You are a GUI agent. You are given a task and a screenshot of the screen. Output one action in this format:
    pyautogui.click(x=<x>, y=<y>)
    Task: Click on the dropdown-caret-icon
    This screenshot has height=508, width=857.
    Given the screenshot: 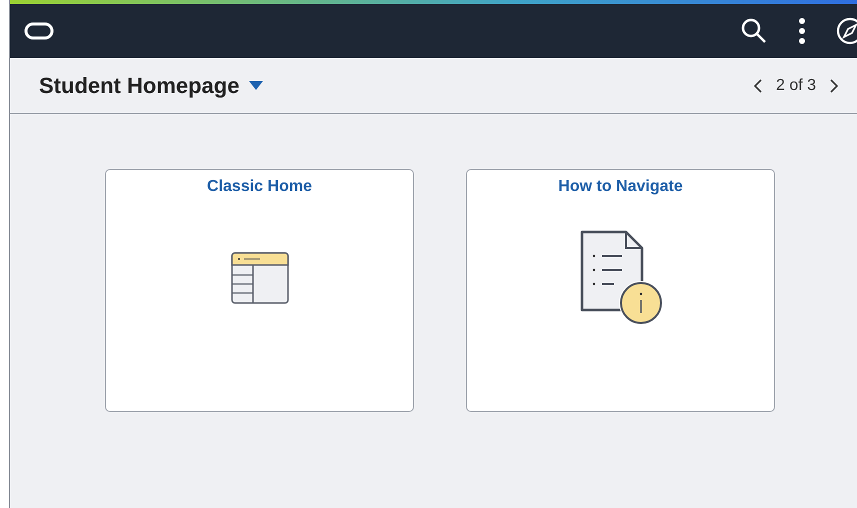 What is the action you would take?
    pyautogui.click(x=256, y=85)
    